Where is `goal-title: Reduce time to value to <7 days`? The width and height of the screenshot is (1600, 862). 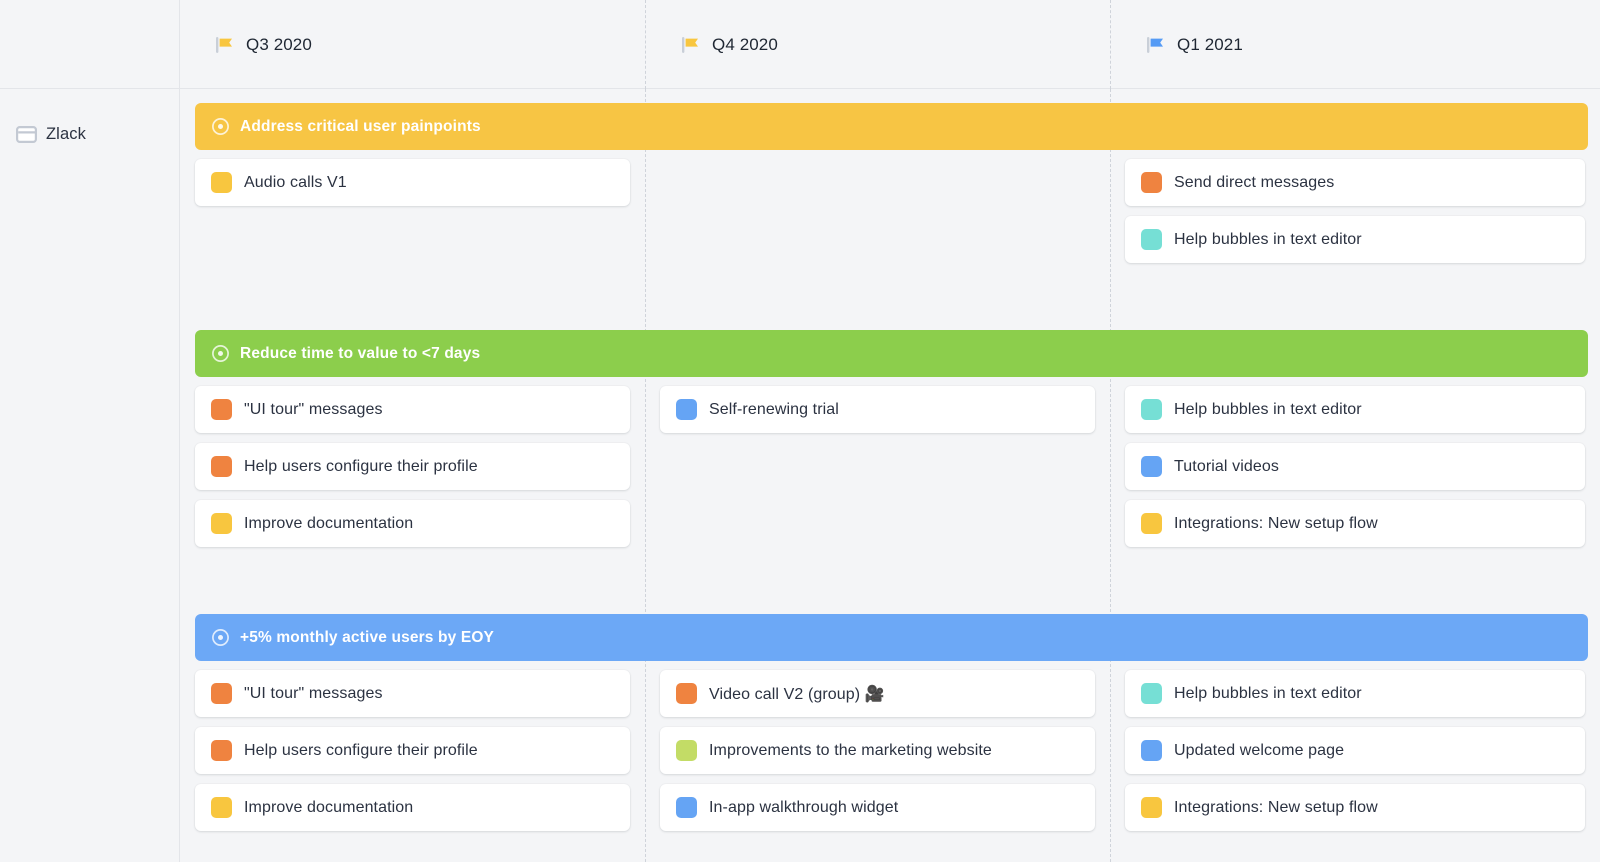
goal-title: Reduce time to value to <7 days is located at coordinates (360, 353).